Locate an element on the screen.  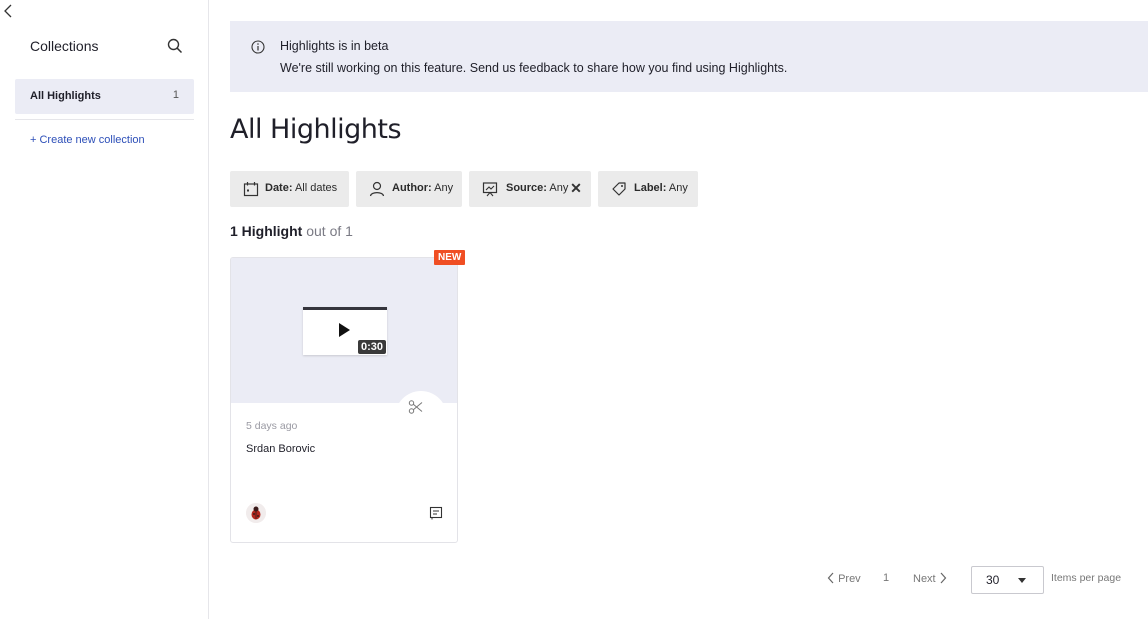
filter-value: All dates is located at coordinates (316, 188).